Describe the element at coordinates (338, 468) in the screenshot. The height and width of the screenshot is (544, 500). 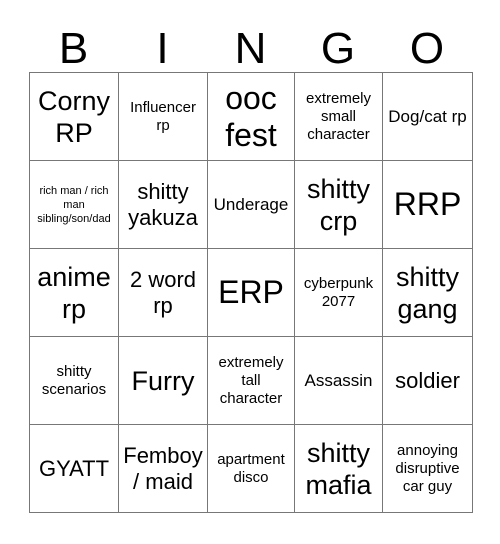
I see `bingo-cell-g5: shitty mafia` at that location.